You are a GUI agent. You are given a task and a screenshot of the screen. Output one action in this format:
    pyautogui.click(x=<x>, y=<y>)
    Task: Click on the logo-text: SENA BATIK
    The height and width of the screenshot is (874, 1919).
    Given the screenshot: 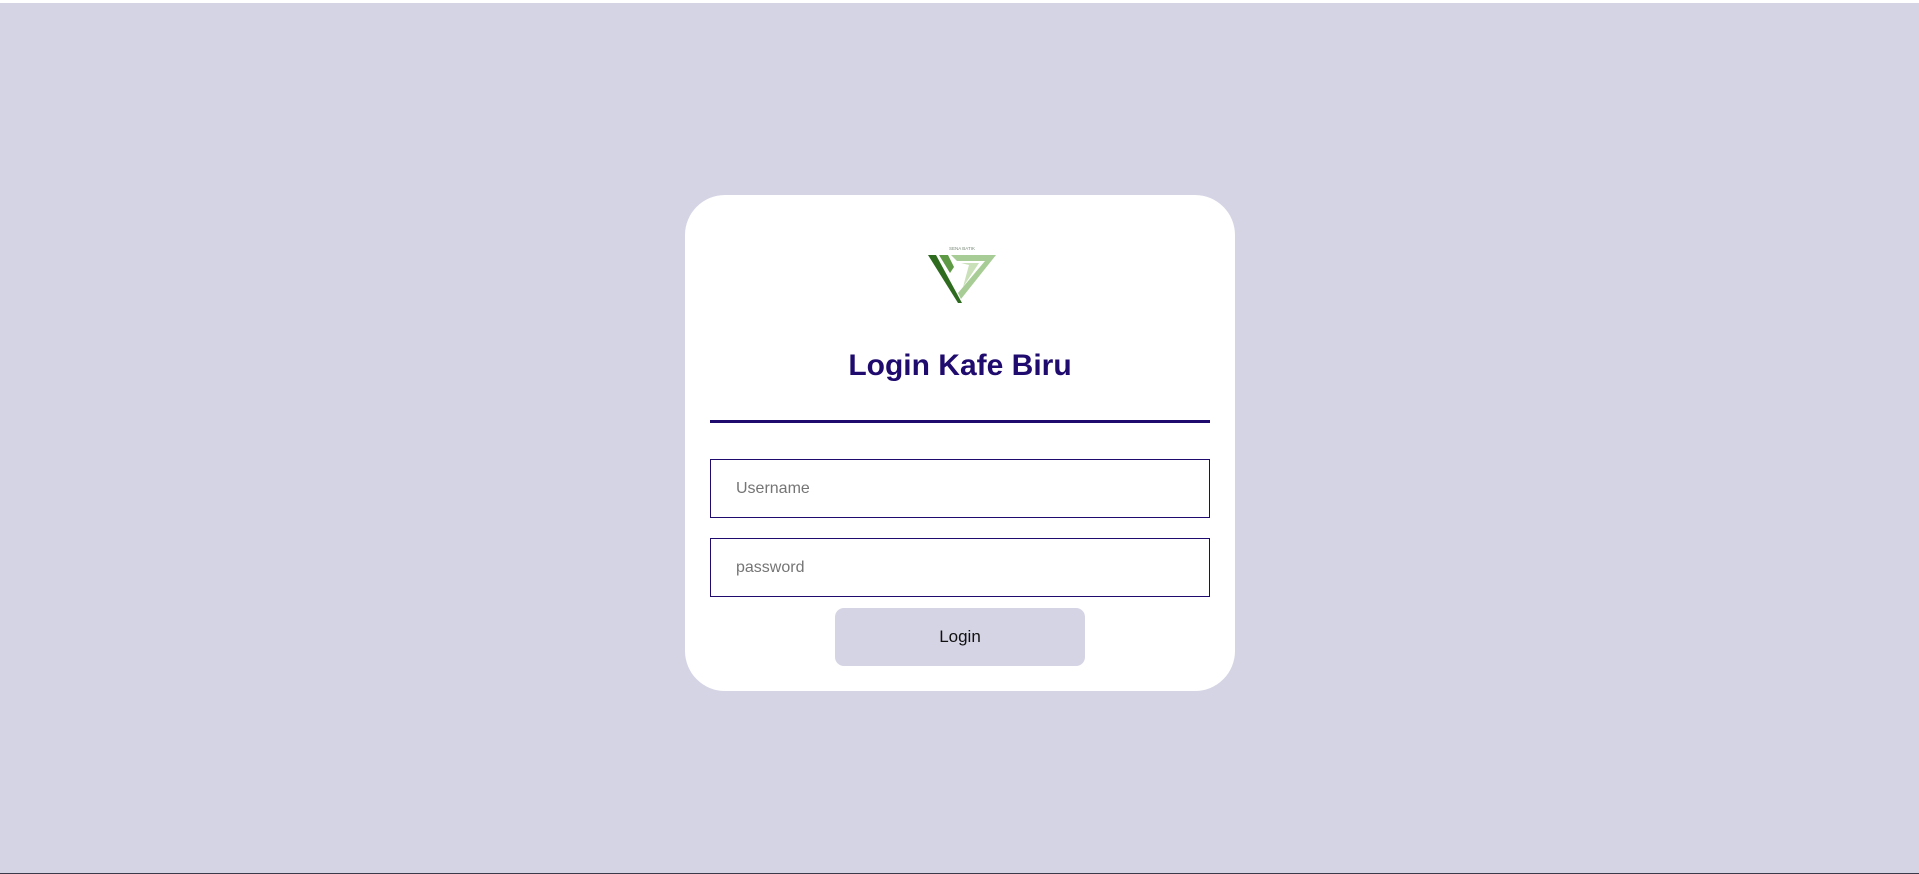 What is the action you would take?
    pyautogui.click(x=962, y=248)
    